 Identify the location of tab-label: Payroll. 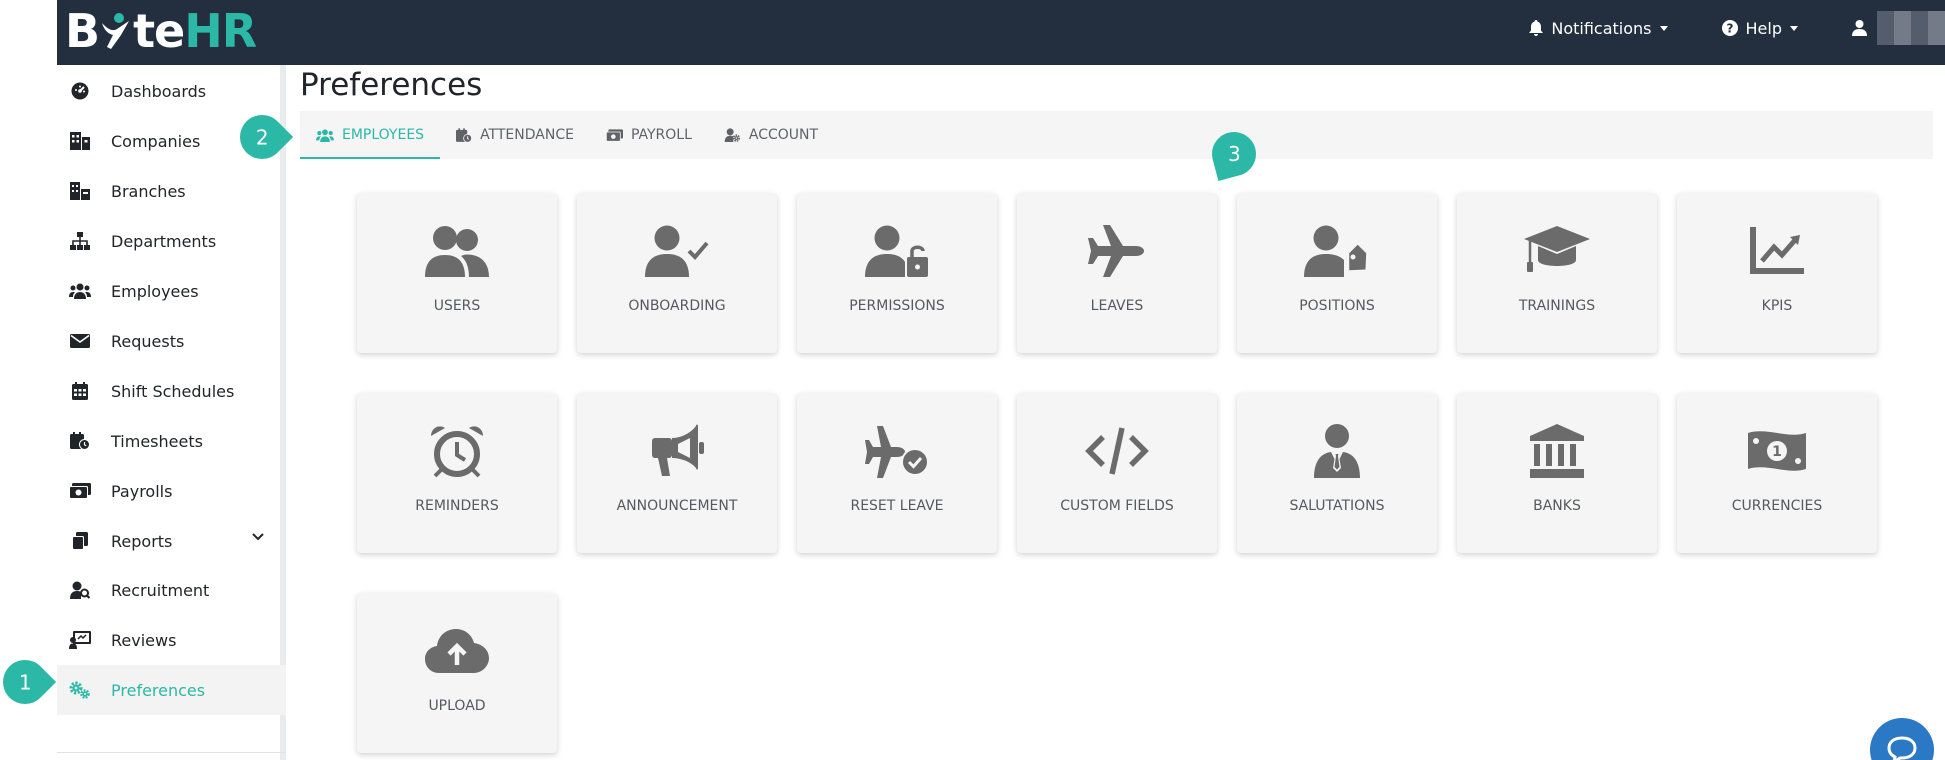
(661, 135).